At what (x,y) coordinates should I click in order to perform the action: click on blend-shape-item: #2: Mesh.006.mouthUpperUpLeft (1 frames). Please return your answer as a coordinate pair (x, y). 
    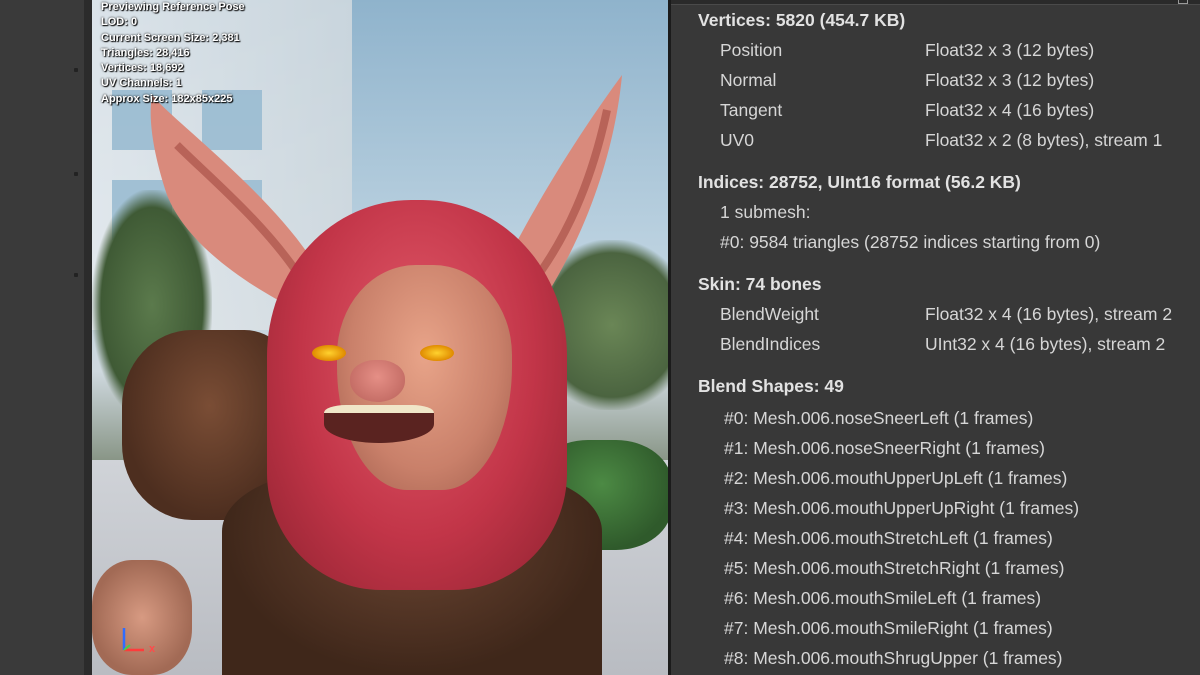
    Looking at the image, I should click on (896, 478).